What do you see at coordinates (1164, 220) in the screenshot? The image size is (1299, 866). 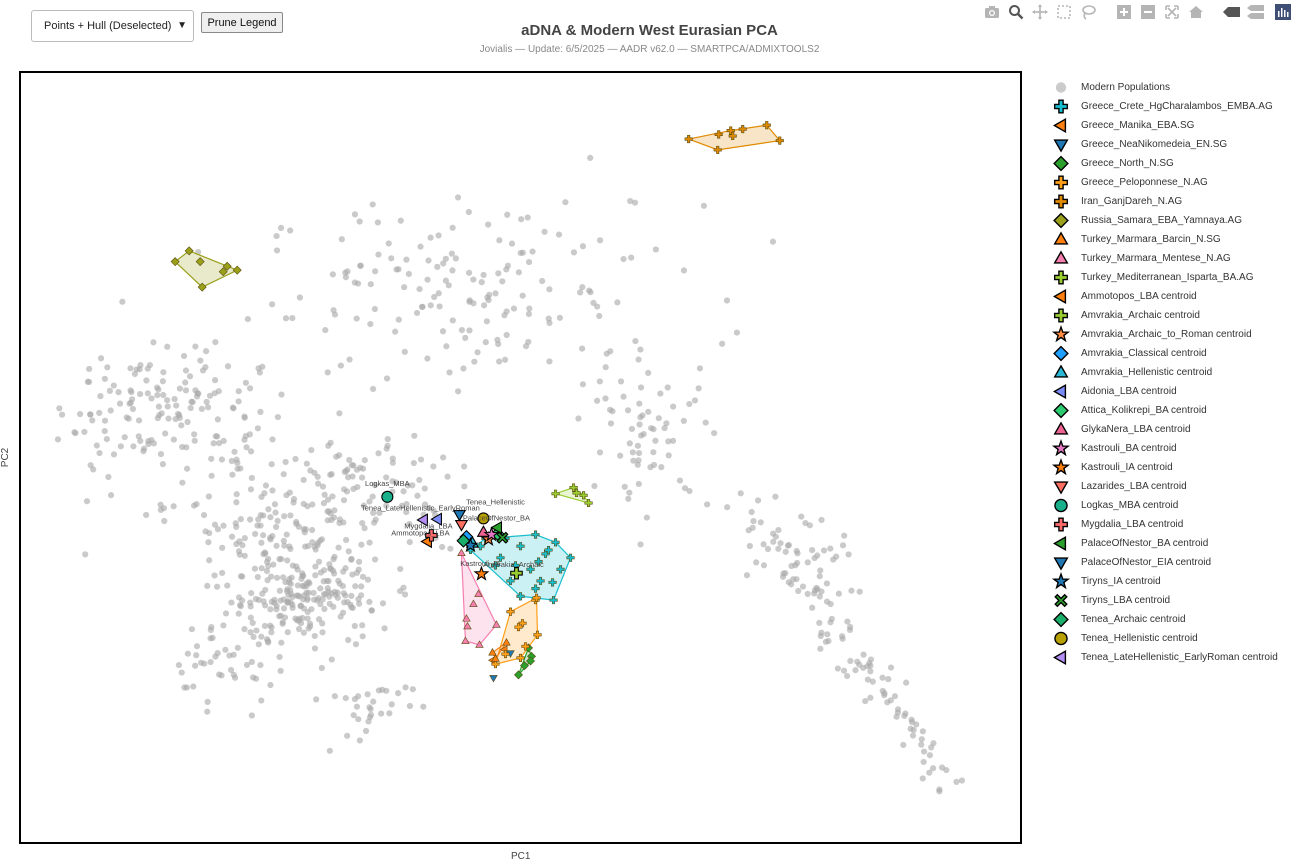 I see `legend-item: Russia_Samara_EBA_Yamnaya.AG` at bounding box center [1164, 220].